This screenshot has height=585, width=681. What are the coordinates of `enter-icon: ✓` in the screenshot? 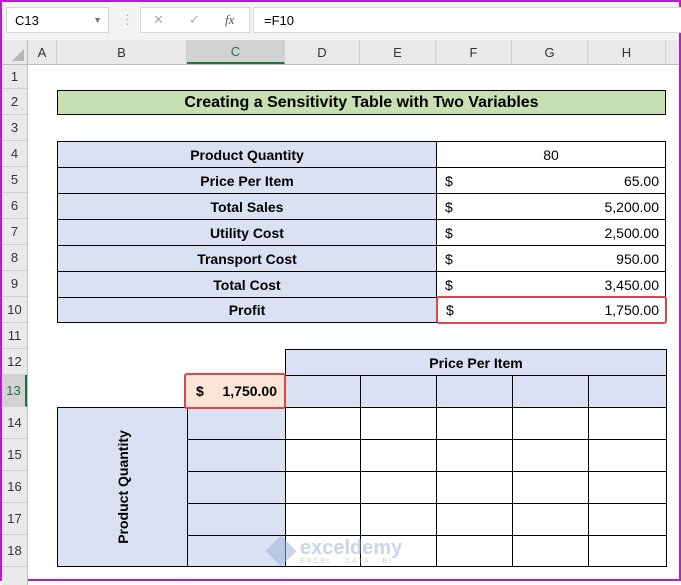 It's located at (194, 20).